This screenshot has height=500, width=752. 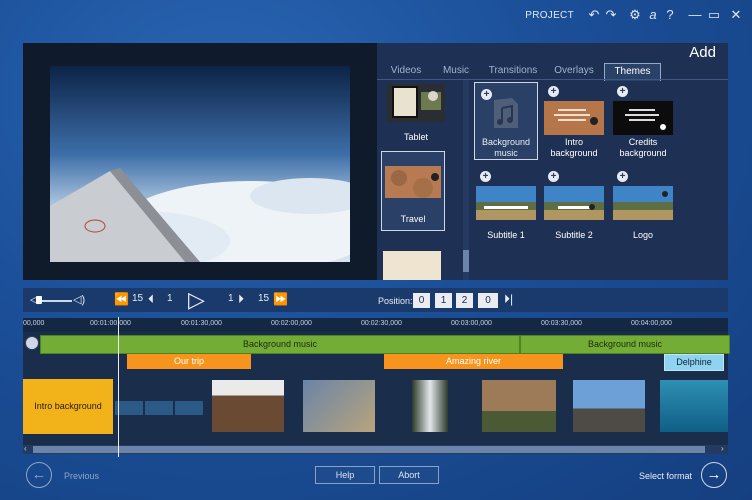 What do you see at coordinates (280, 299) in the screenshot?
I see `fast-forward-icon: ⏩` at bounding box center [280, 299].